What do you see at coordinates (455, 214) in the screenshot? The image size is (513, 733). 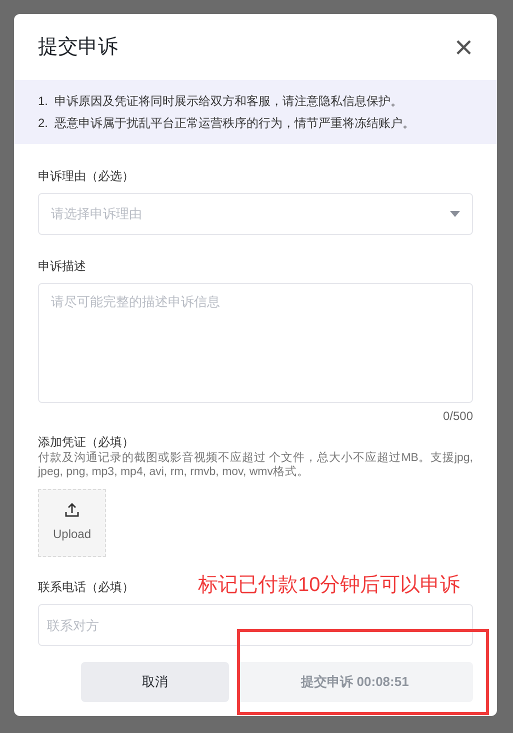 I see `dropdown-icon` at bounding box center [455, 214].